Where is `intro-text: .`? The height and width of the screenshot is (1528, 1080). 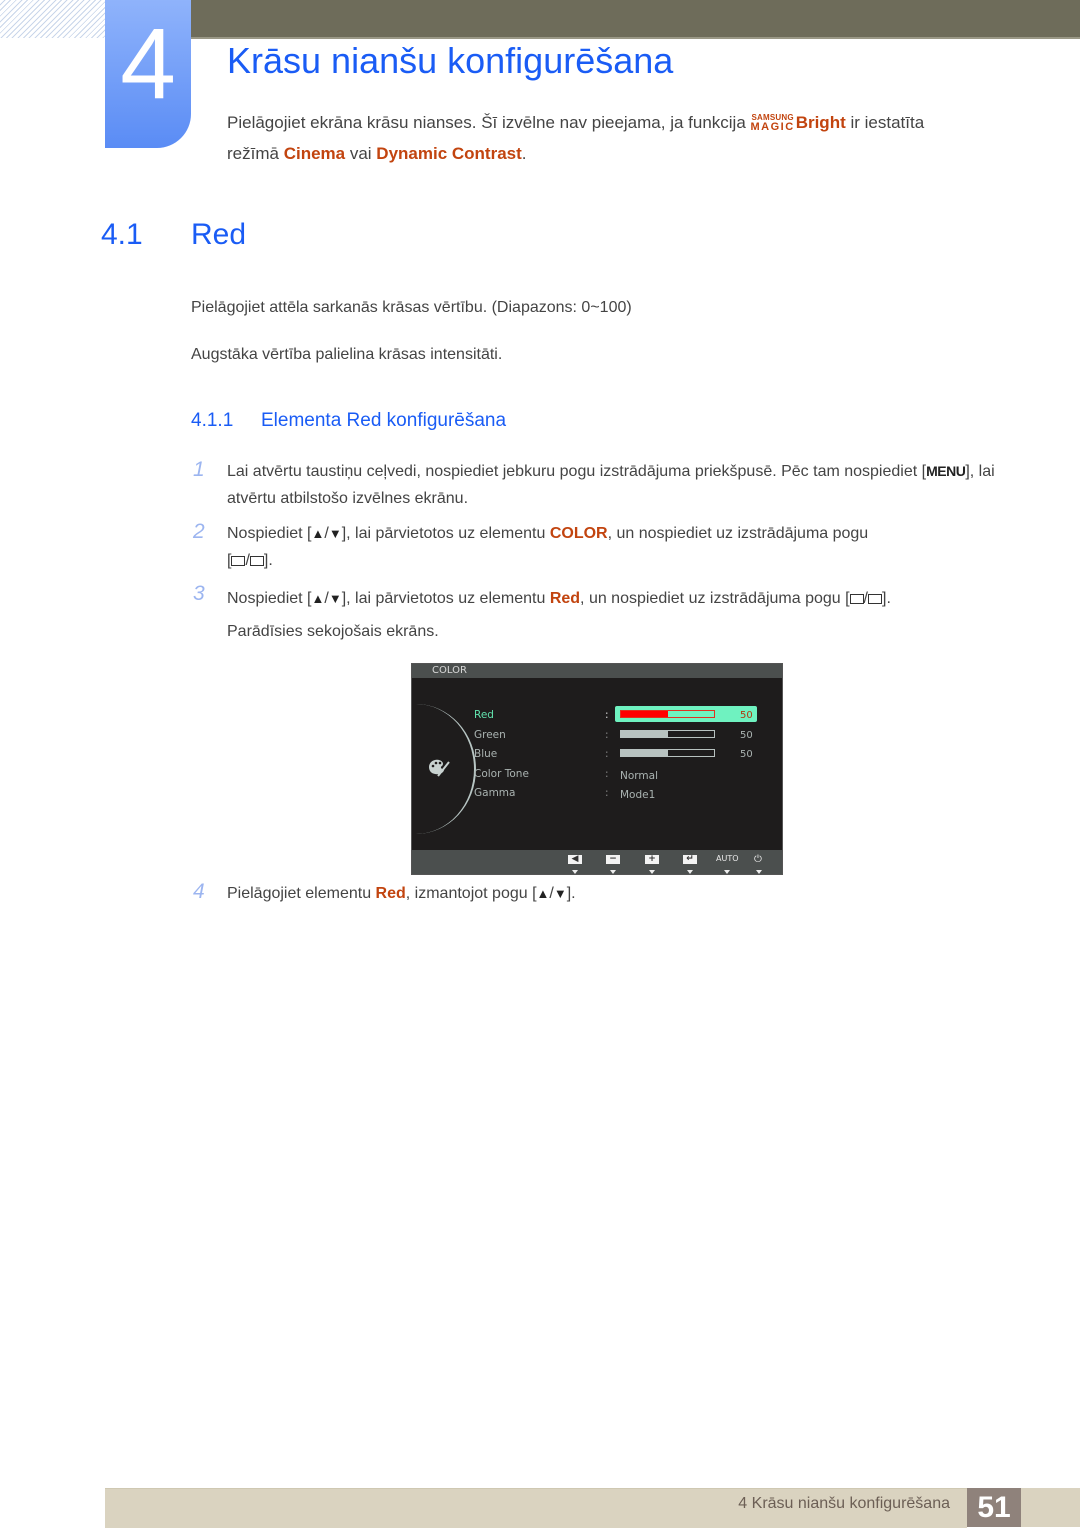 intro-text: . is located at coordinates (524, 153).